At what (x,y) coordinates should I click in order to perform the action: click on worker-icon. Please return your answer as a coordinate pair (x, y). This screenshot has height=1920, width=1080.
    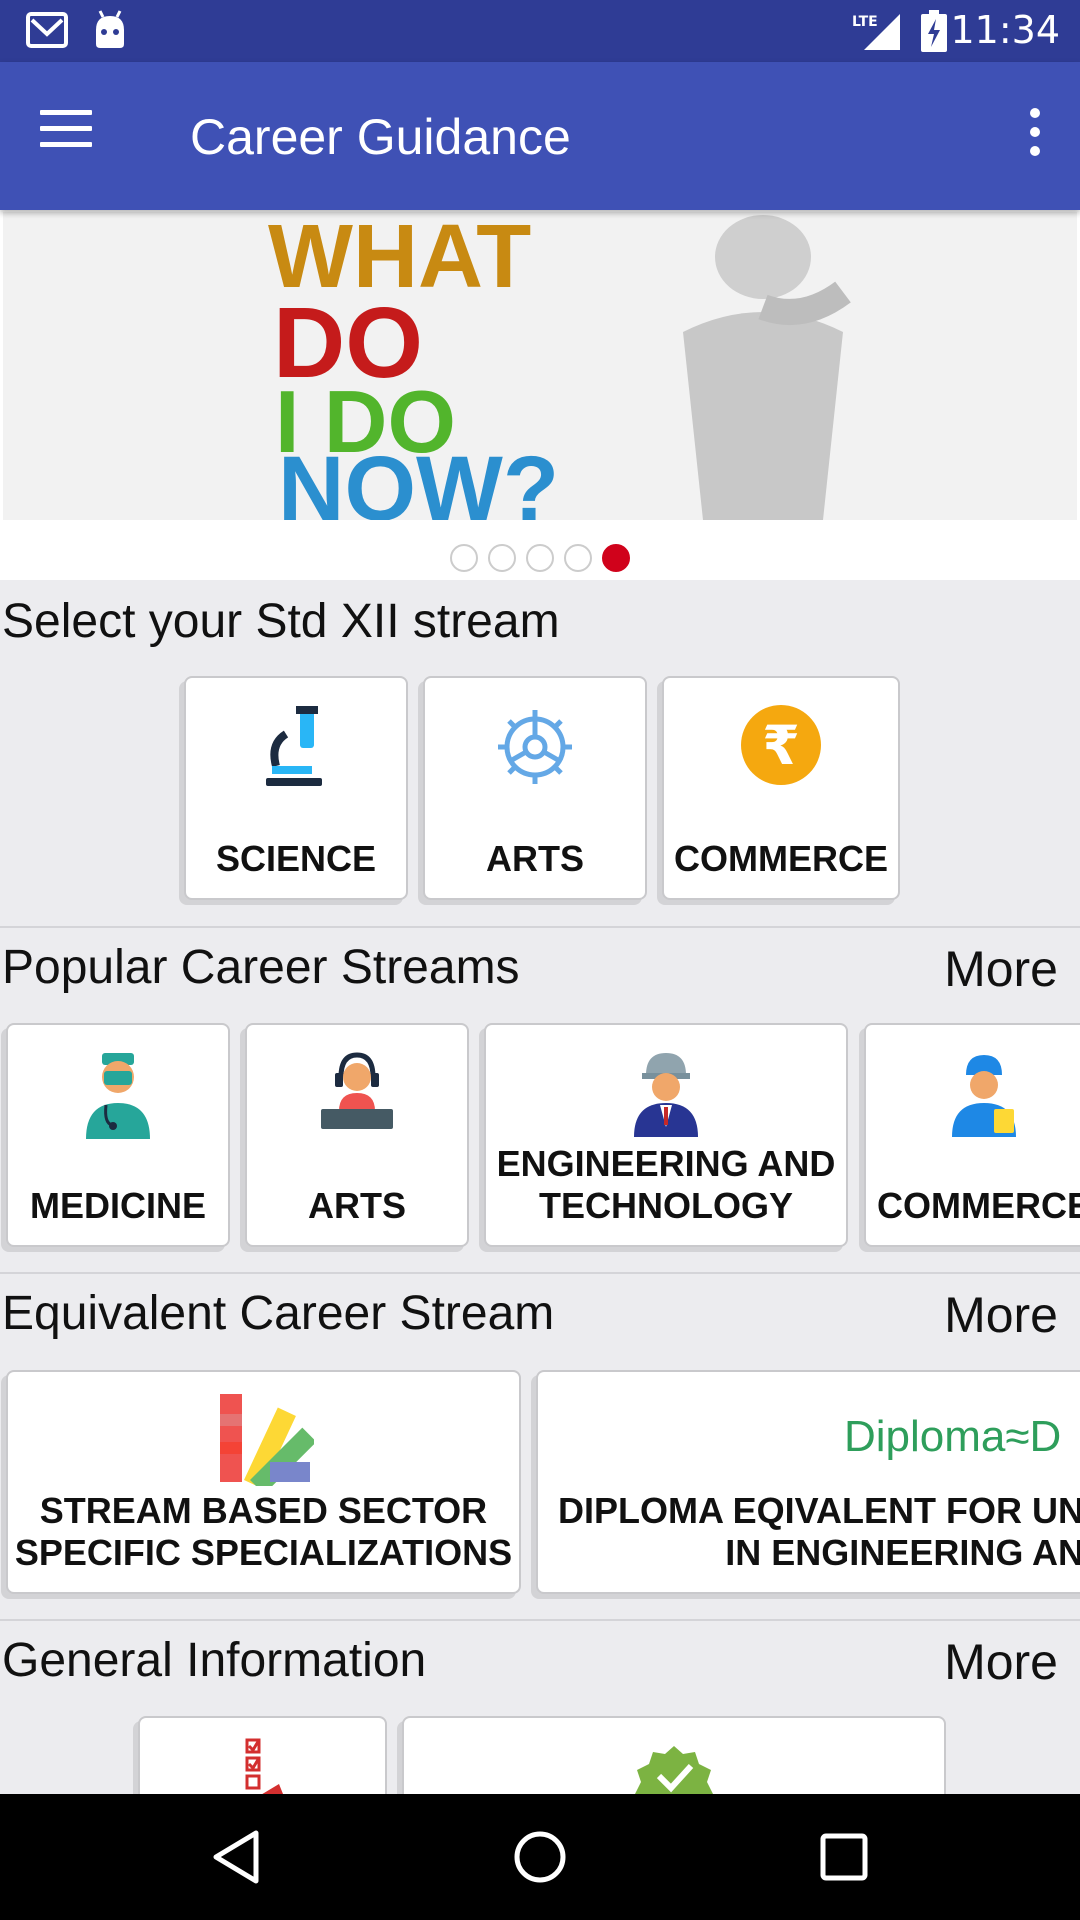
    Looking at the image, I should click on (984, 1094).